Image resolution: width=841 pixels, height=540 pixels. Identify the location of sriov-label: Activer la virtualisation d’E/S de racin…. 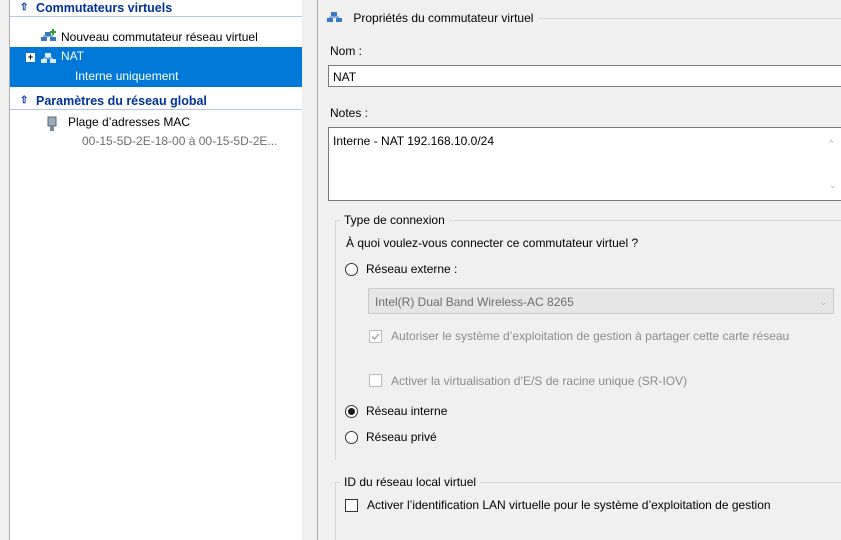
(539, 381).